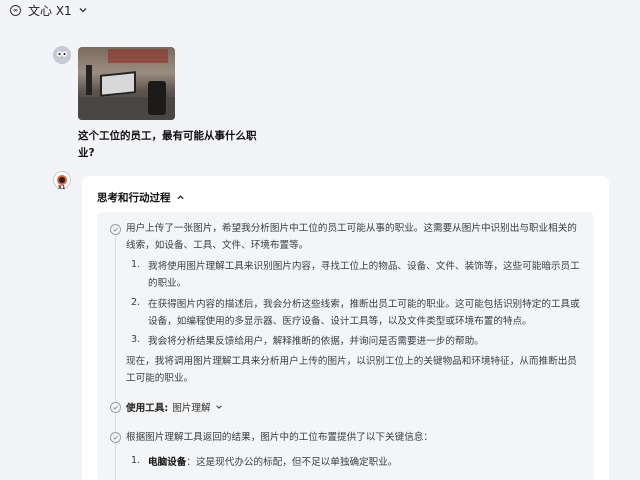 This screenshot has height=480, width=640. What do you see at coordinates (126, 83) in the screenshot?
I see `uploaded-photo` at bounding box center [126, 83].